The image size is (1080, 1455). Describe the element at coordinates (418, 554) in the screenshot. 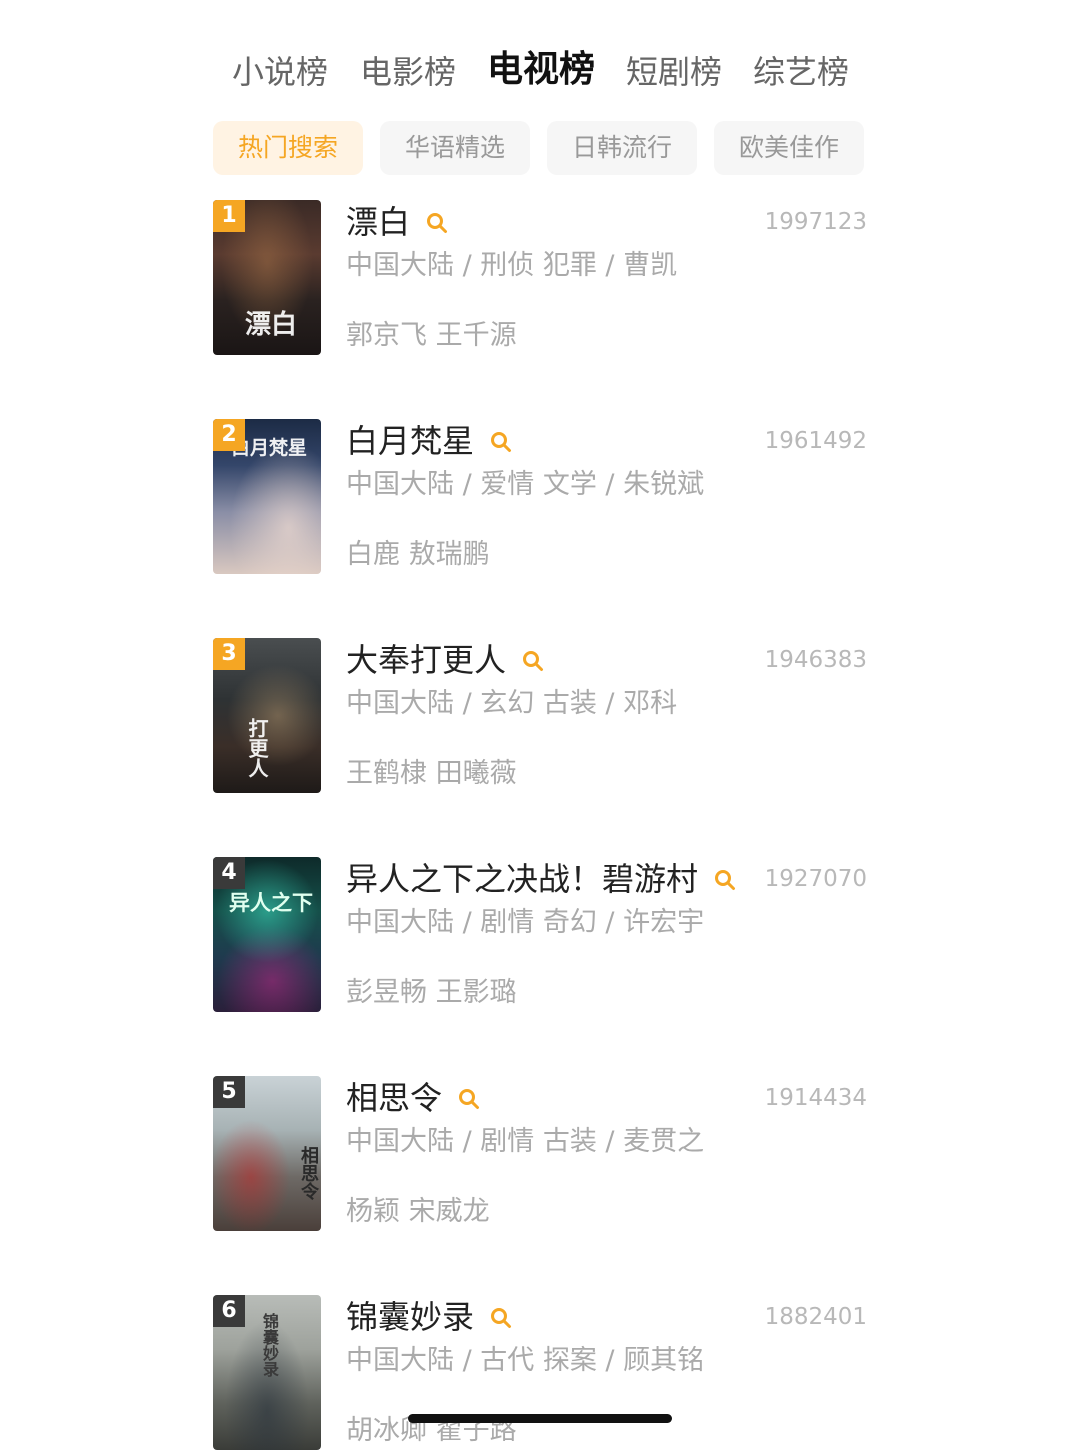

I see `show-cast: 白鹿 敖瑞鹏` at that location.